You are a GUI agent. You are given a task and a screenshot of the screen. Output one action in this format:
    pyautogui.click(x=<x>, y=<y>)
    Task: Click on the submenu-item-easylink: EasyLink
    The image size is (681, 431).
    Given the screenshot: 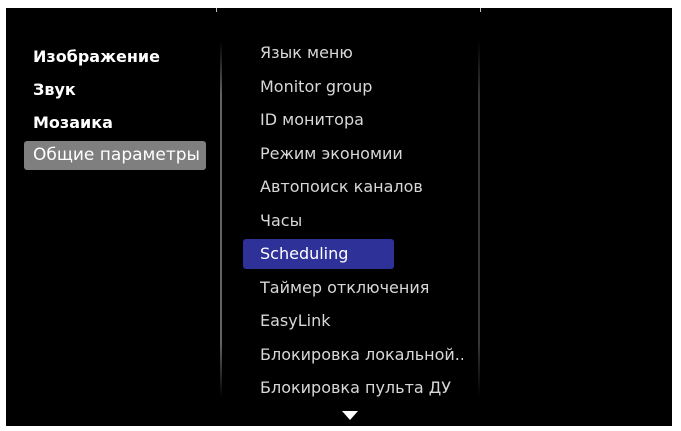 What is the action you would take?
    pyautogui.click(x=353, y=321)
    